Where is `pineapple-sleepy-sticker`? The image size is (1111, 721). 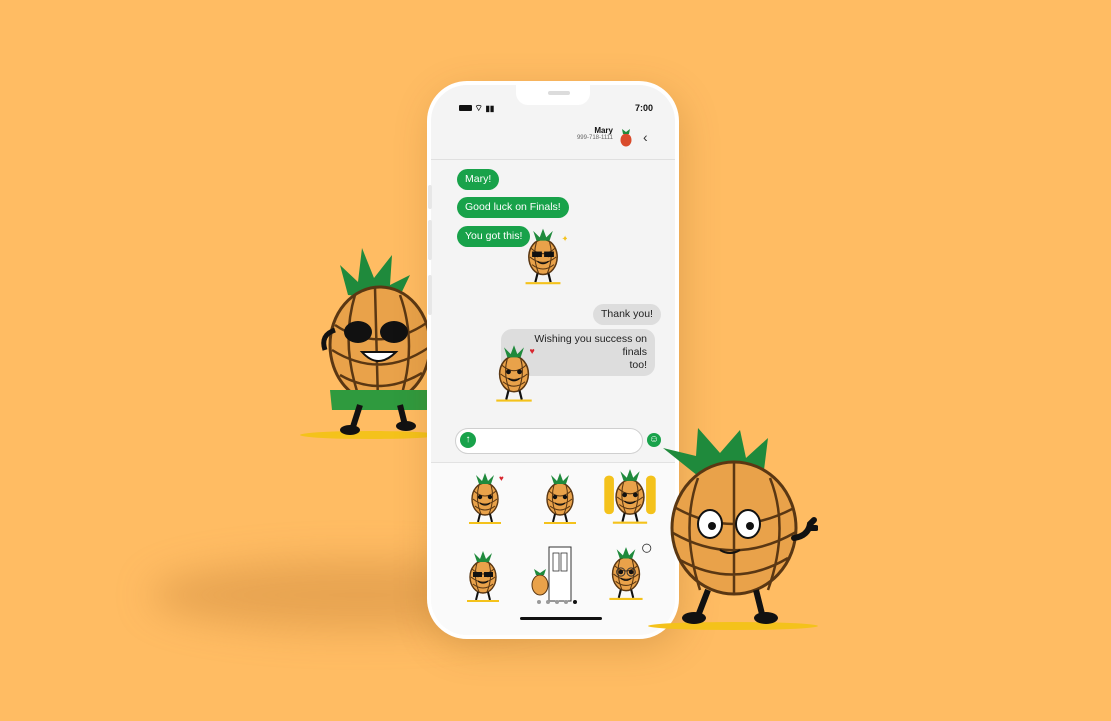 pineapple-sleepy-sticker is located at coordinates (560, 499).